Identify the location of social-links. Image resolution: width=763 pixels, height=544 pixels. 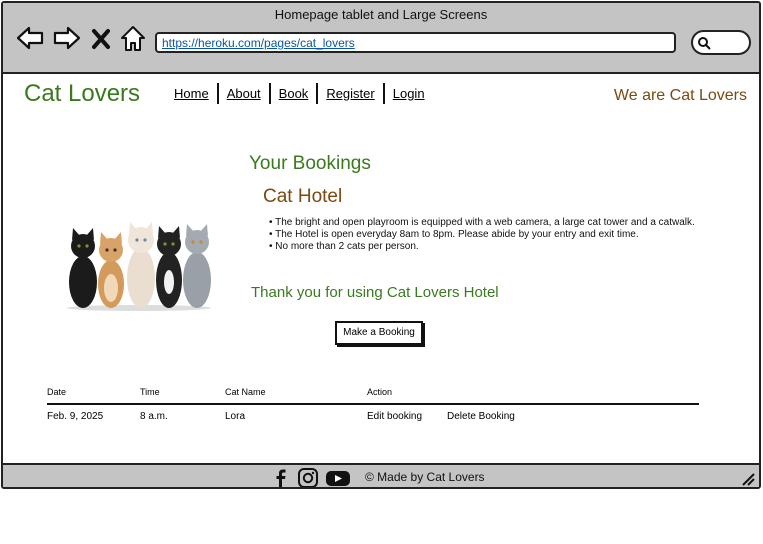
(310, 478).